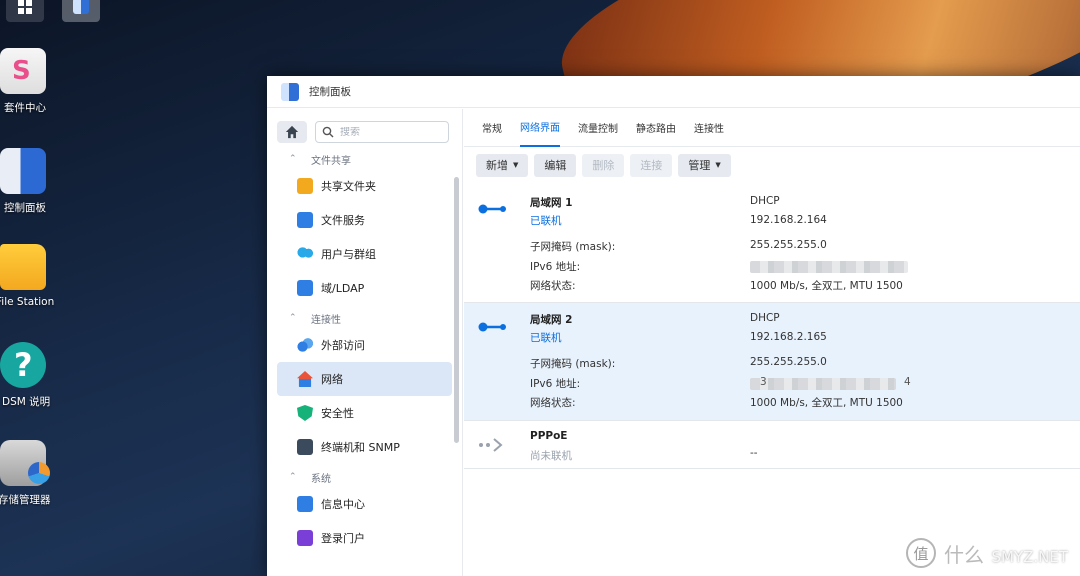 This screenshot has height=576, width=1080. Describe the element at coordinates (763, 382) in the screenshot. I see `ipv6-start: 3` at that location.